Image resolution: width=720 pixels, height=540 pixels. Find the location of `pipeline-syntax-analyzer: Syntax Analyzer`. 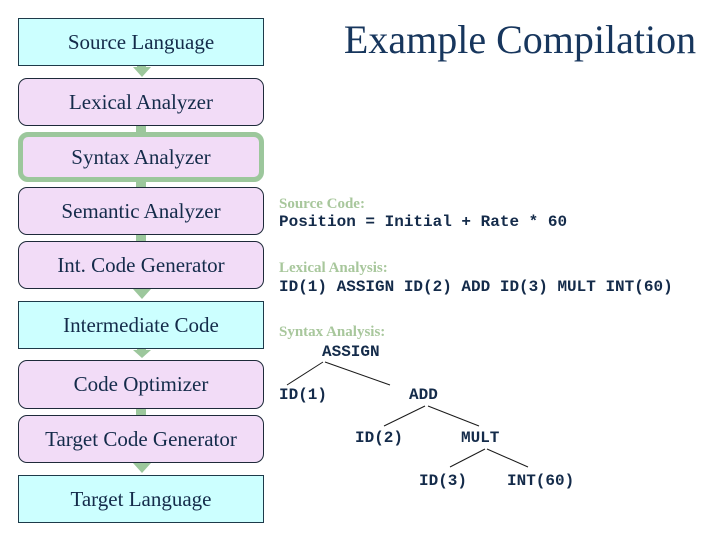

pipeline-syntax-analyzer: Syntax Analyzer is located at coordinates (141, 157).